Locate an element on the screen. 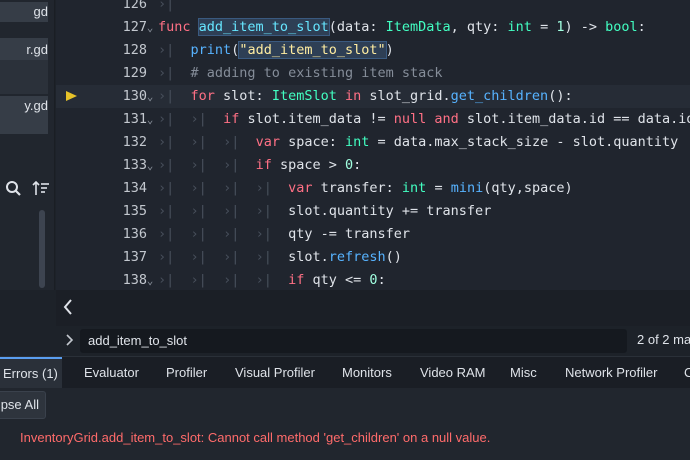  code-line: 128 ›| print("add_item_to_slot") is located at coordinates (373, 50).